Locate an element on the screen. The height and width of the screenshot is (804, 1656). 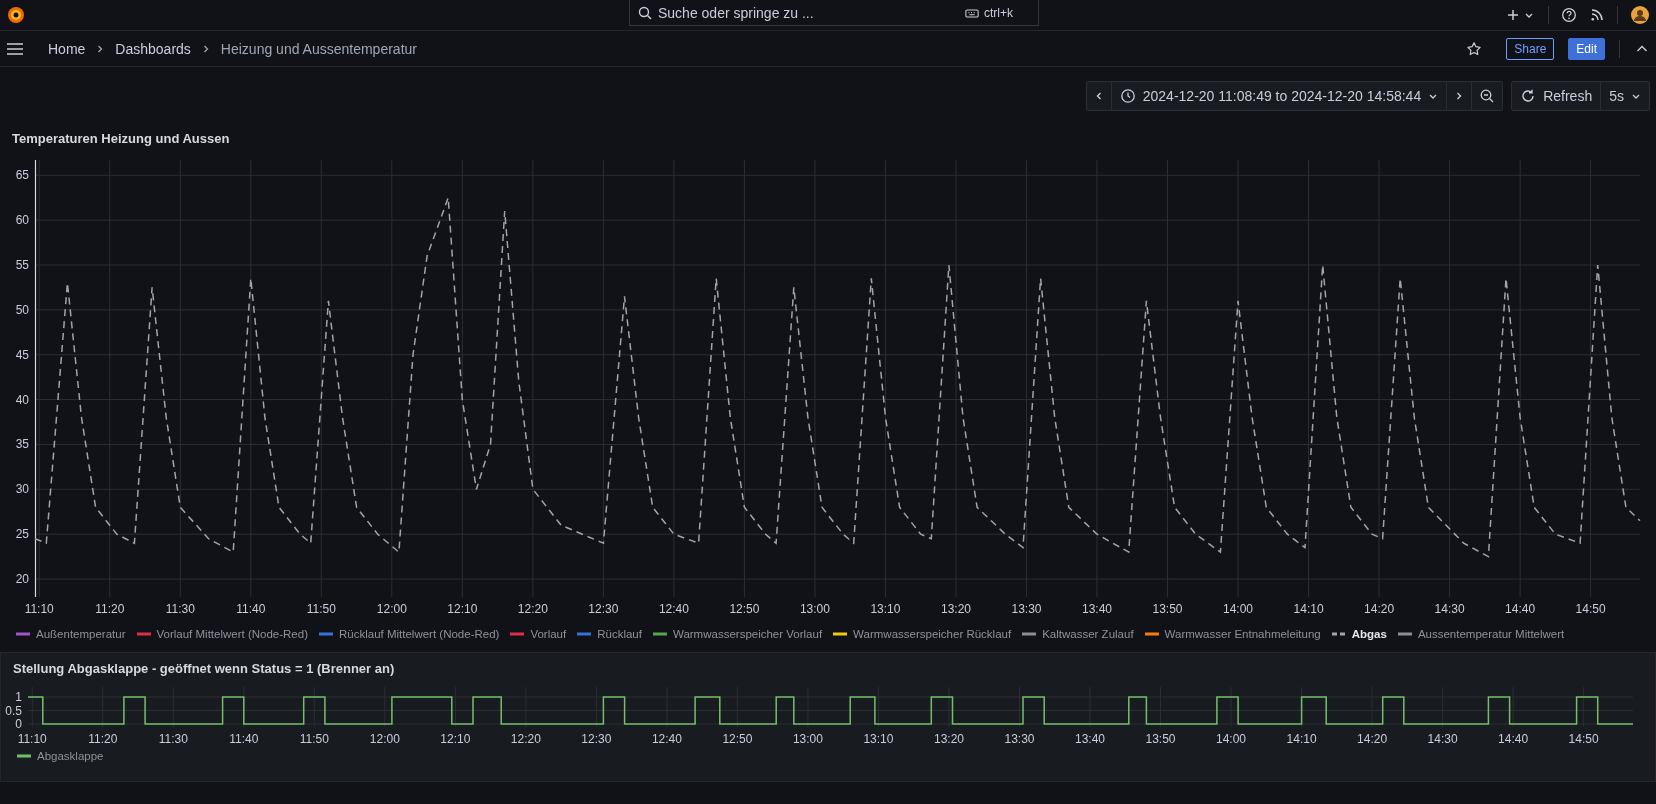
keyboard-icon is located at coordinates (972, 13).